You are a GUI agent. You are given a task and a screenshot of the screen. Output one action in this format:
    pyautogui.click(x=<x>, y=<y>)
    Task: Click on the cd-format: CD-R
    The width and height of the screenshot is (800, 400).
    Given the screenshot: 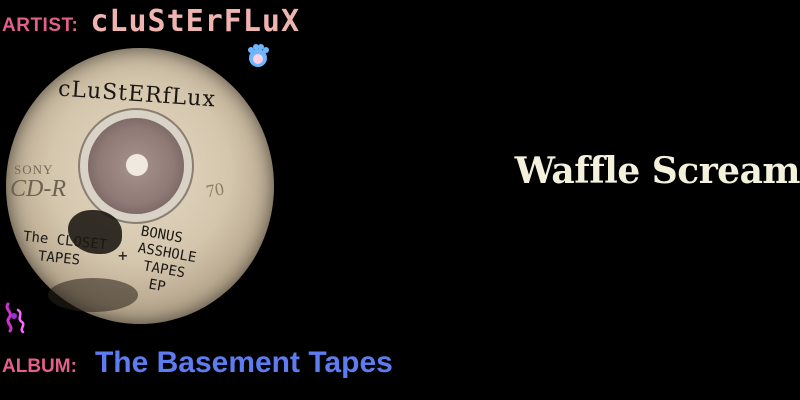 What is the action you would take?
    pyautogui.click(x=38, y=189)
    